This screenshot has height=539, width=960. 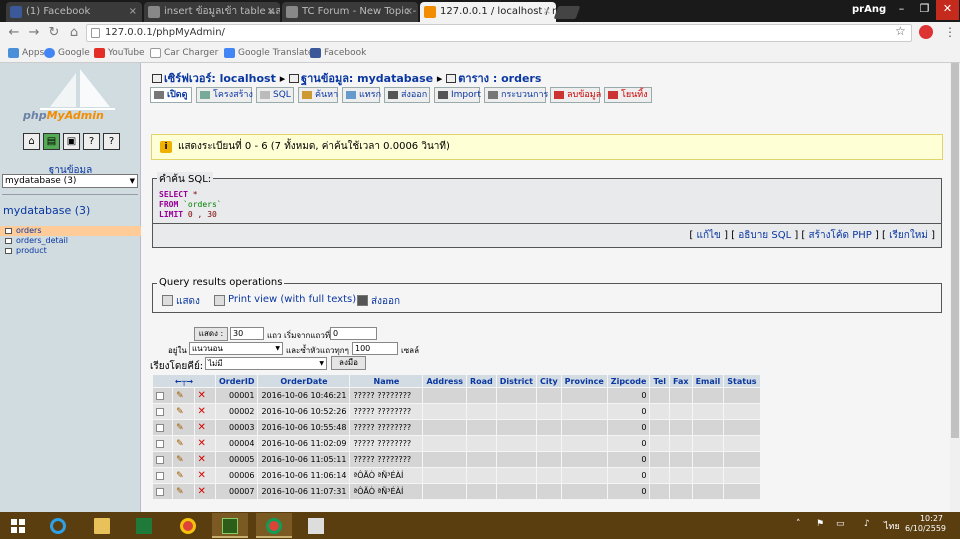 What do you see at coordinates (386, 475) in the screenshot?
I see `cell-name: ªÔÃÒ ªÑ³ÉÀÍ` at bounding box center [386, 475].